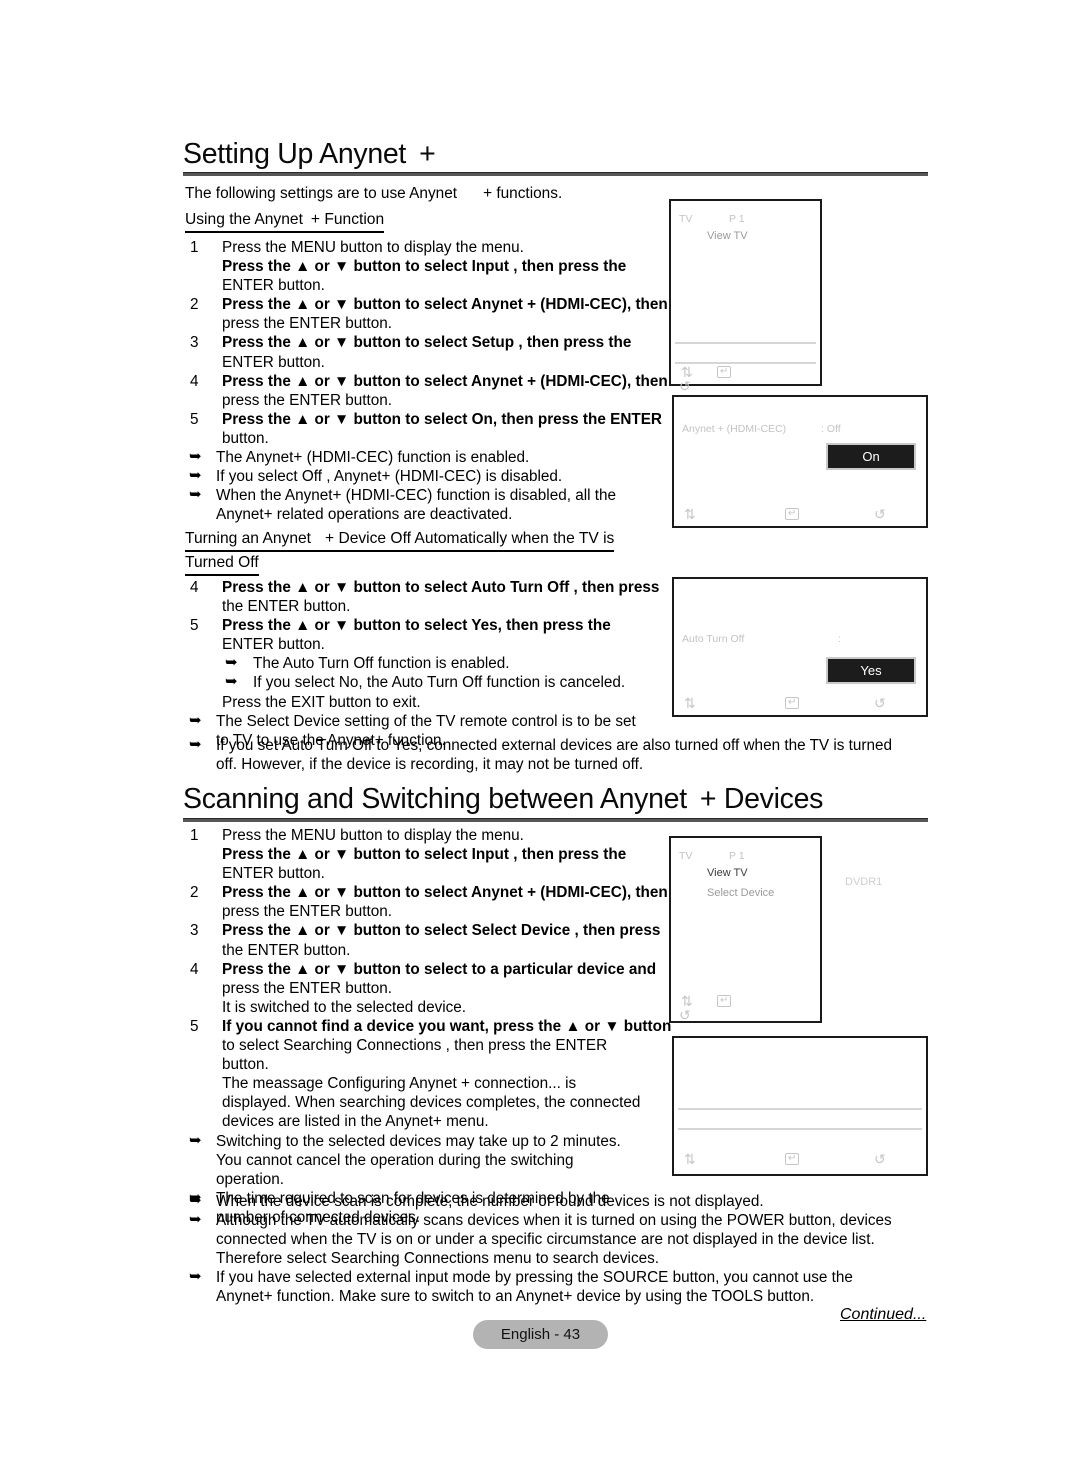 Image resolution: width=1080 pixels, height=1464 pixels. What do you see at coordinates (713, 639) in the screenshot?
I see `tv-setting-label-auto-turn-off: Auto Turn Off` at bounding box center [713, 639].